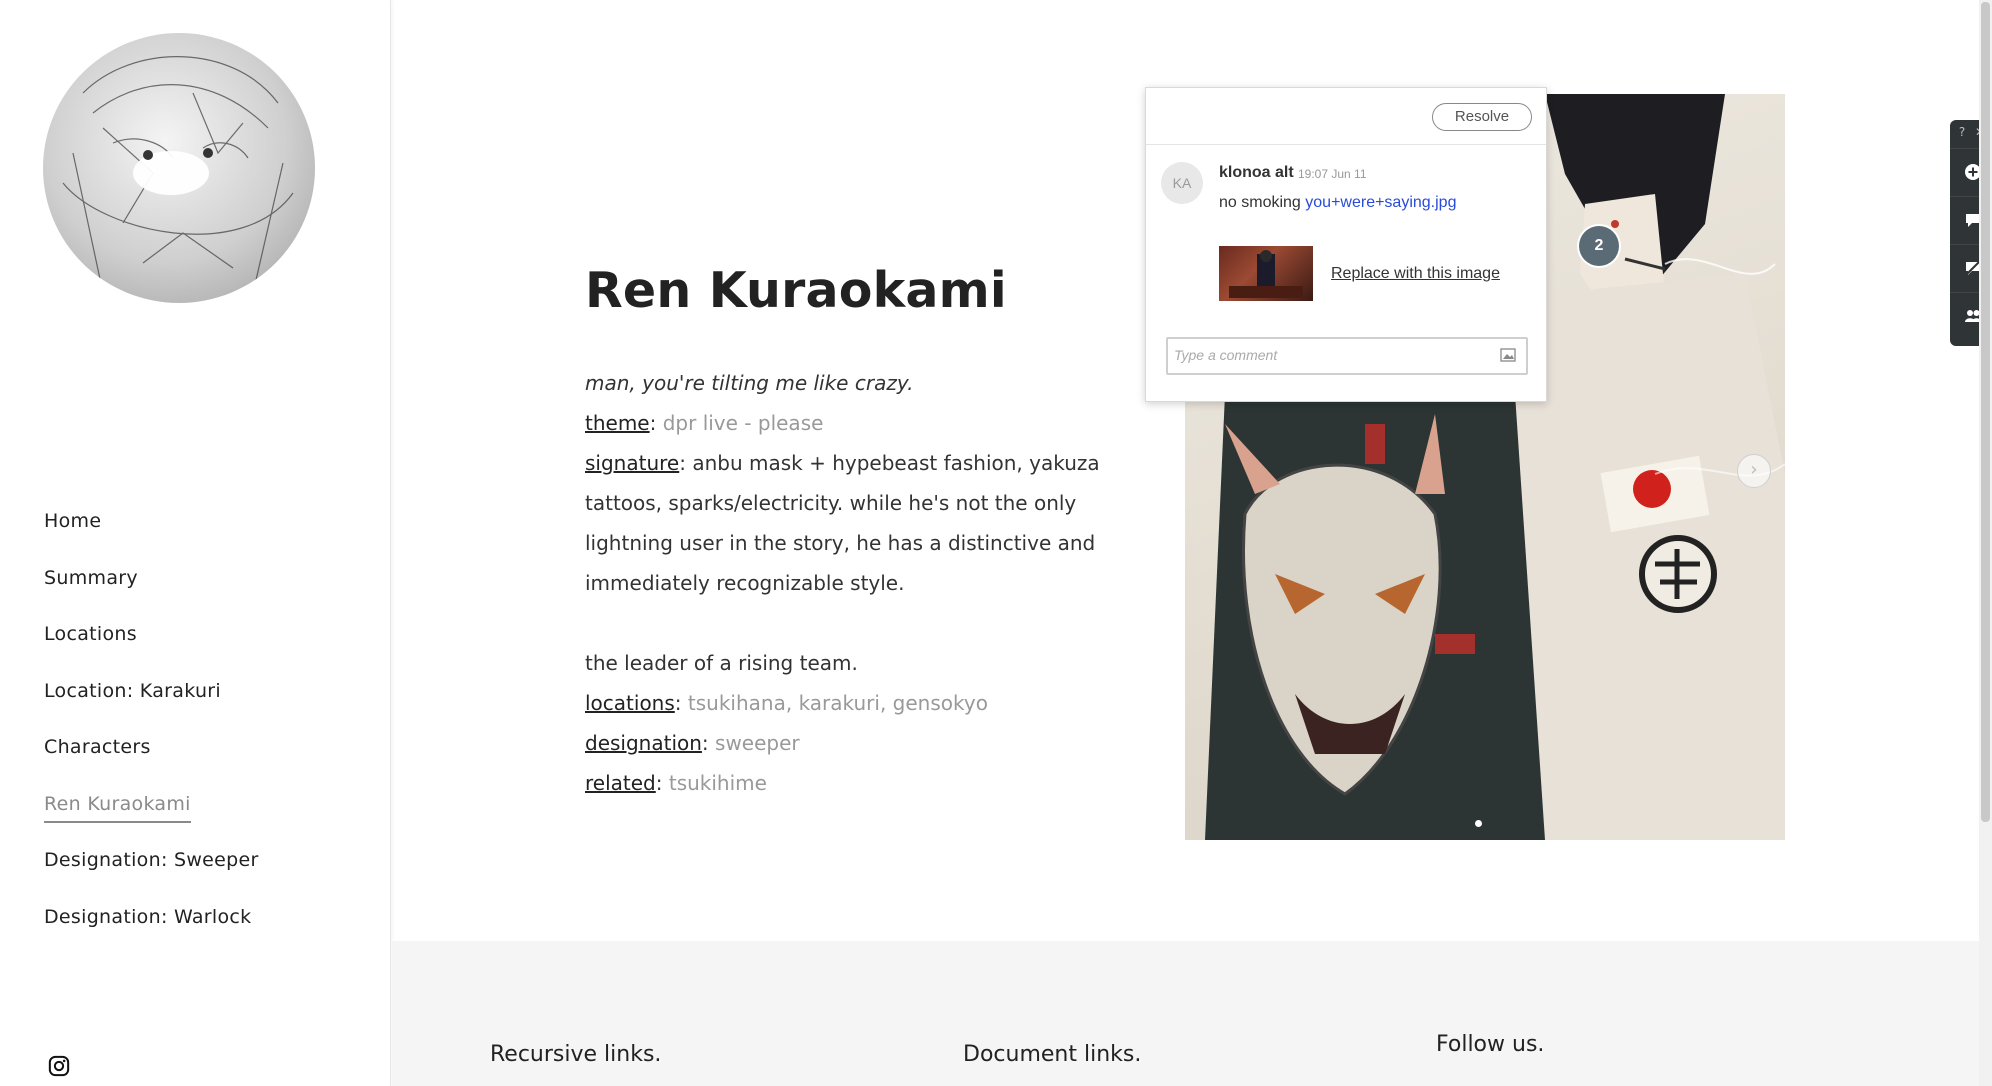 The height and width of the screenshot is (1086, 1992). Describe the element at coordinates (630, 703) in the screenshot. I see `locations-label: locations` at that location.